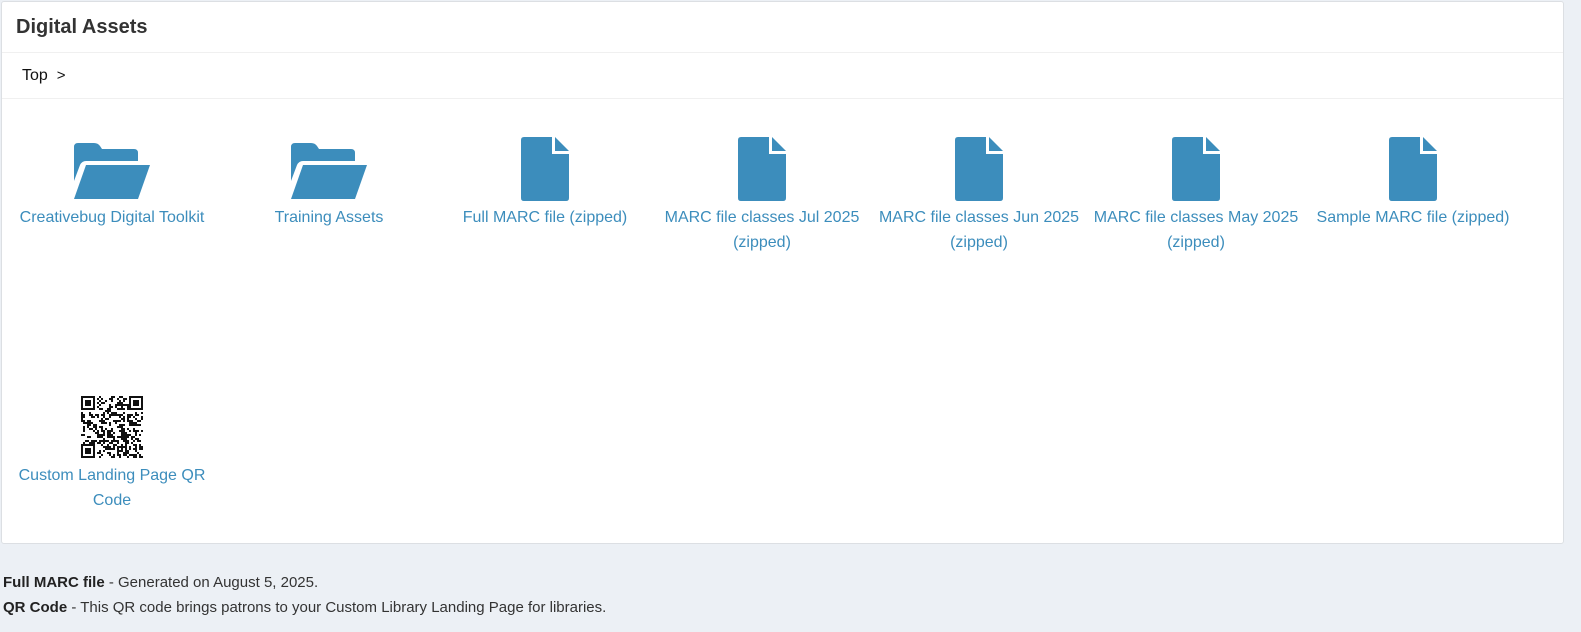 This screenshot has height=632, width=1581. I want to click on asset-tile-training-assets: Training Assets, so click(329, 182).